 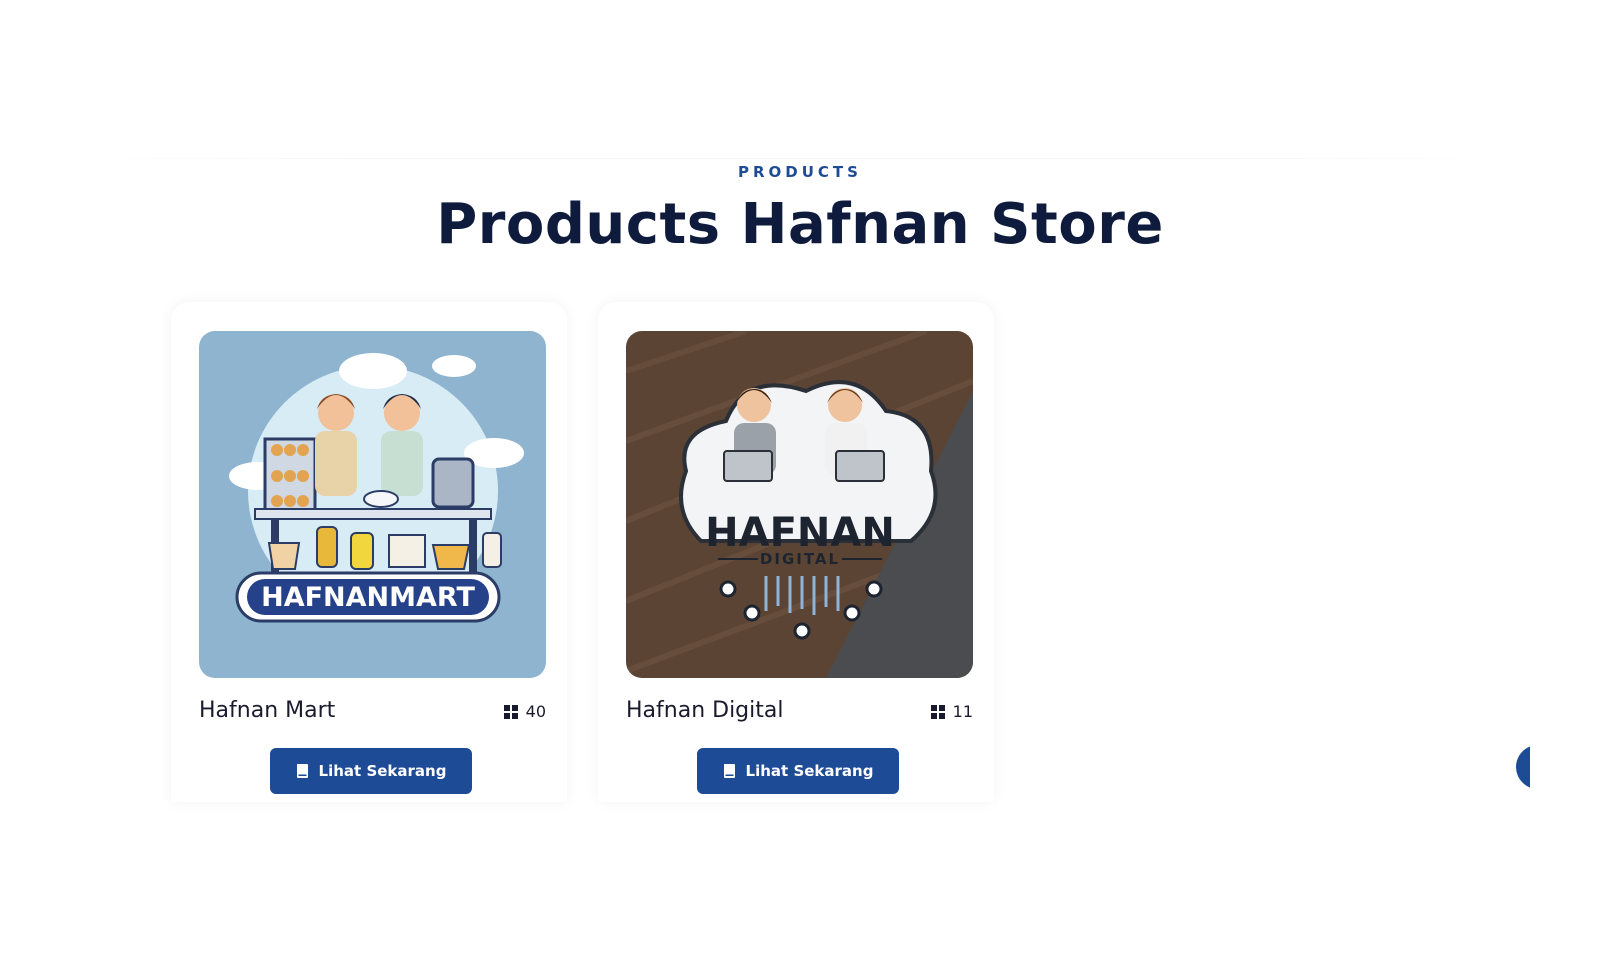 I want to click on section-divider, so click(x=790, y=158).